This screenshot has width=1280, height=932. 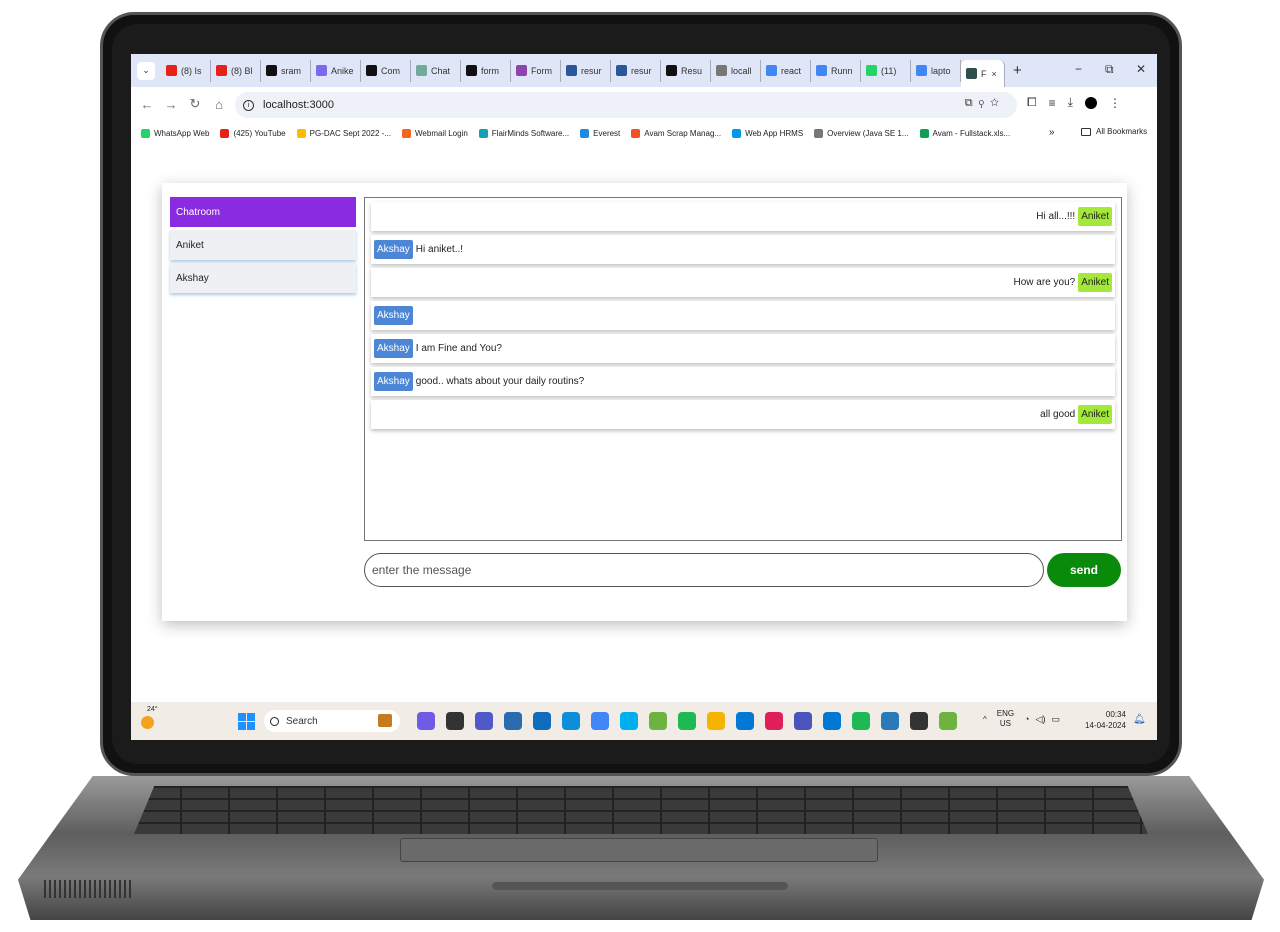 What do you see at coordinates (1139, 719) in the screenshot?
I see `notification-bell-icon: 🔔︎` at bounding box center [1139, 719].